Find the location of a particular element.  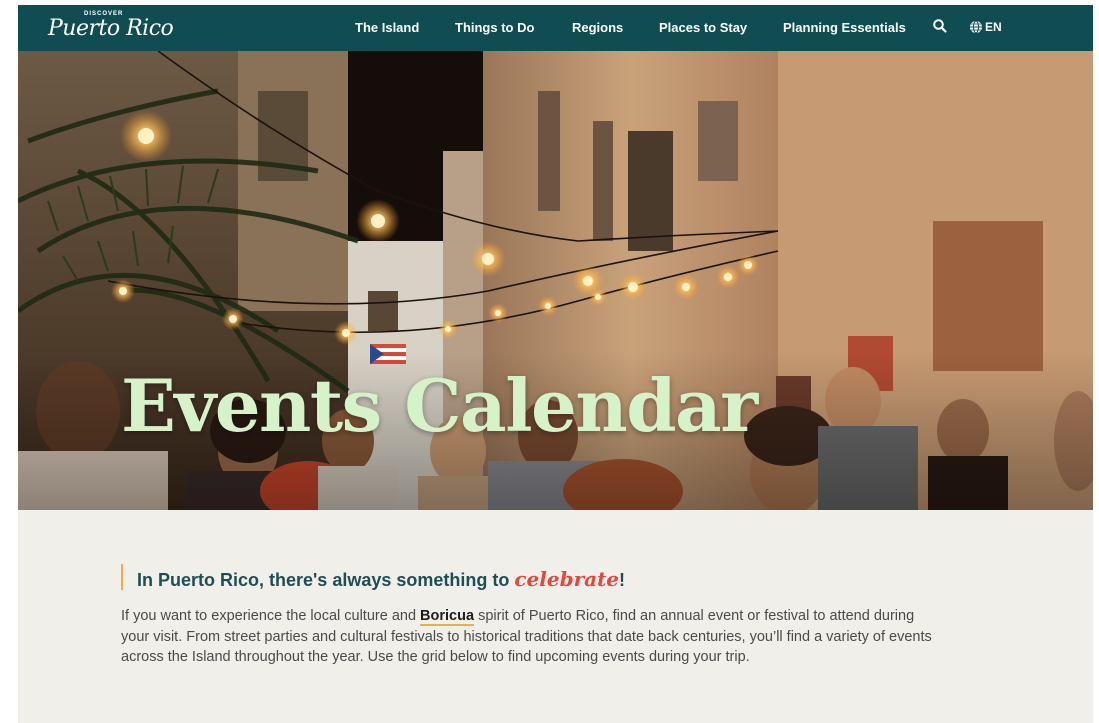

nav-regions: Regions is located at coordinates (597, 27).